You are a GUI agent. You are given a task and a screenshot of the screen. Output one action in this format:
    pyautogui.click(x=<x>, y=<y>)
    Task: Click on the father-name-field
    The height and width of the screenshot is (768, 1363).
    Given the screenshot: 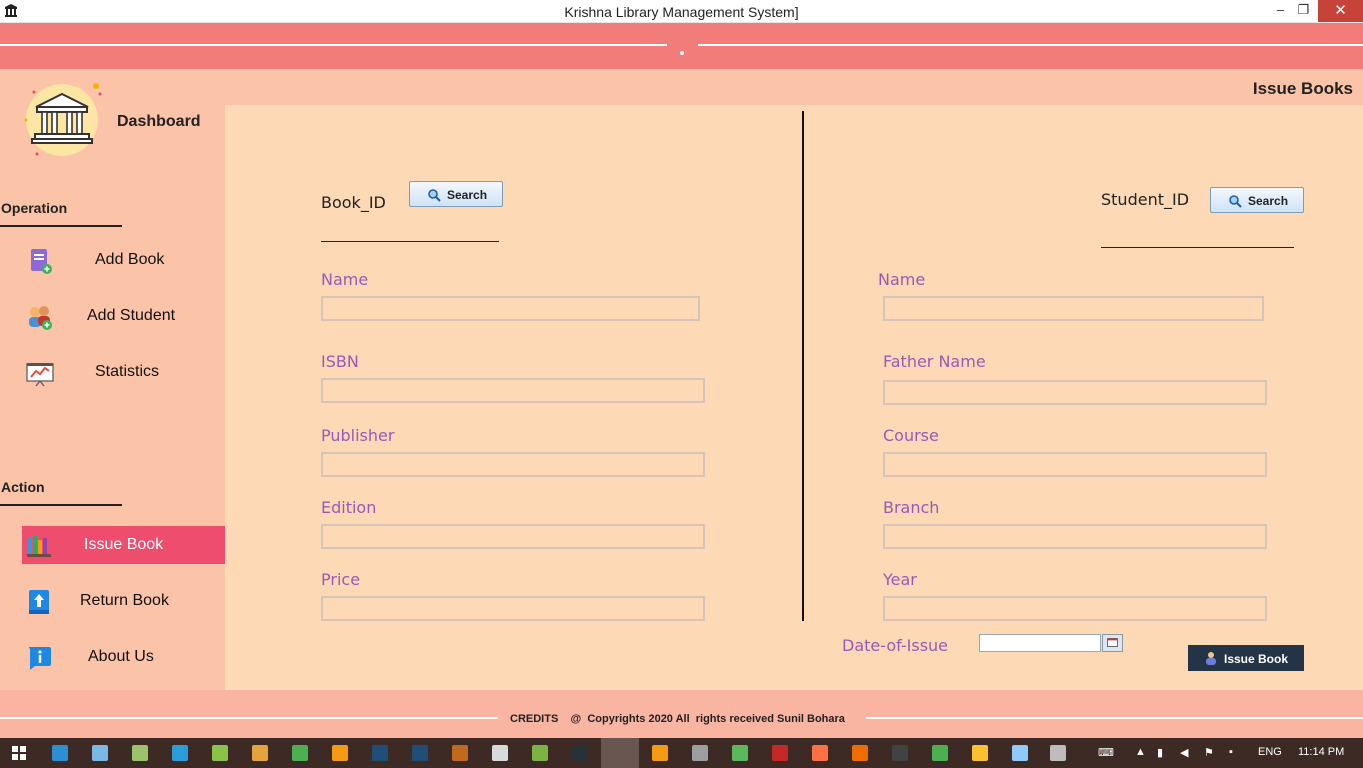 What is the action you would take?
    pyautogui.click(x=1075, y=392)
    